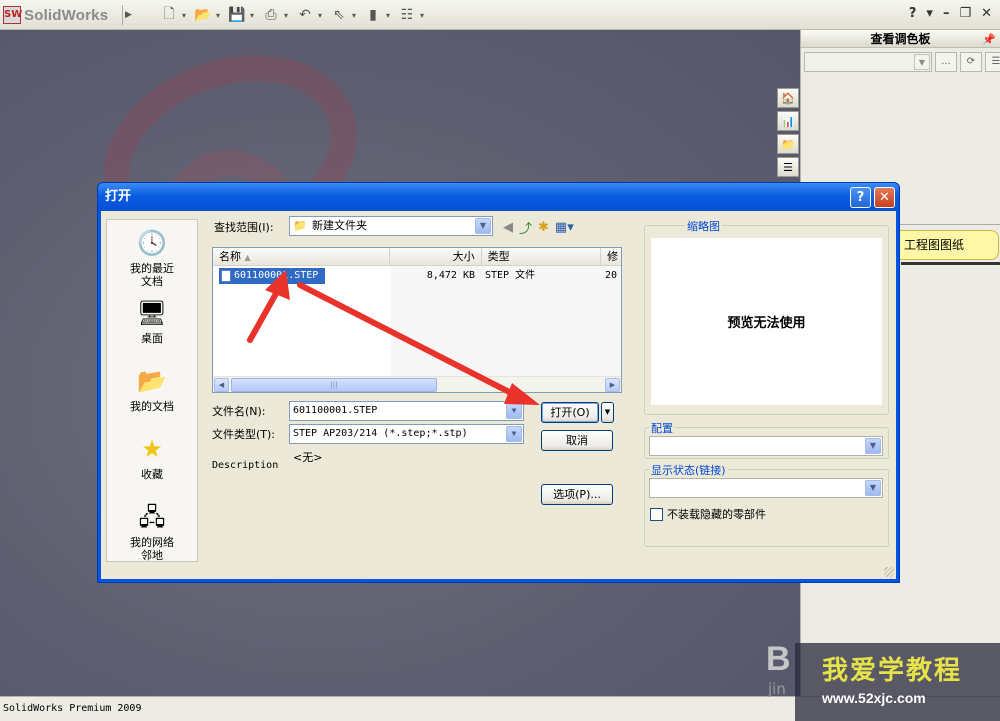 This screenshot has width=1000, height=721. I want to click on hidden-parts-checkbox-row: 不装载隐藏的零部件, so click(708, 514).